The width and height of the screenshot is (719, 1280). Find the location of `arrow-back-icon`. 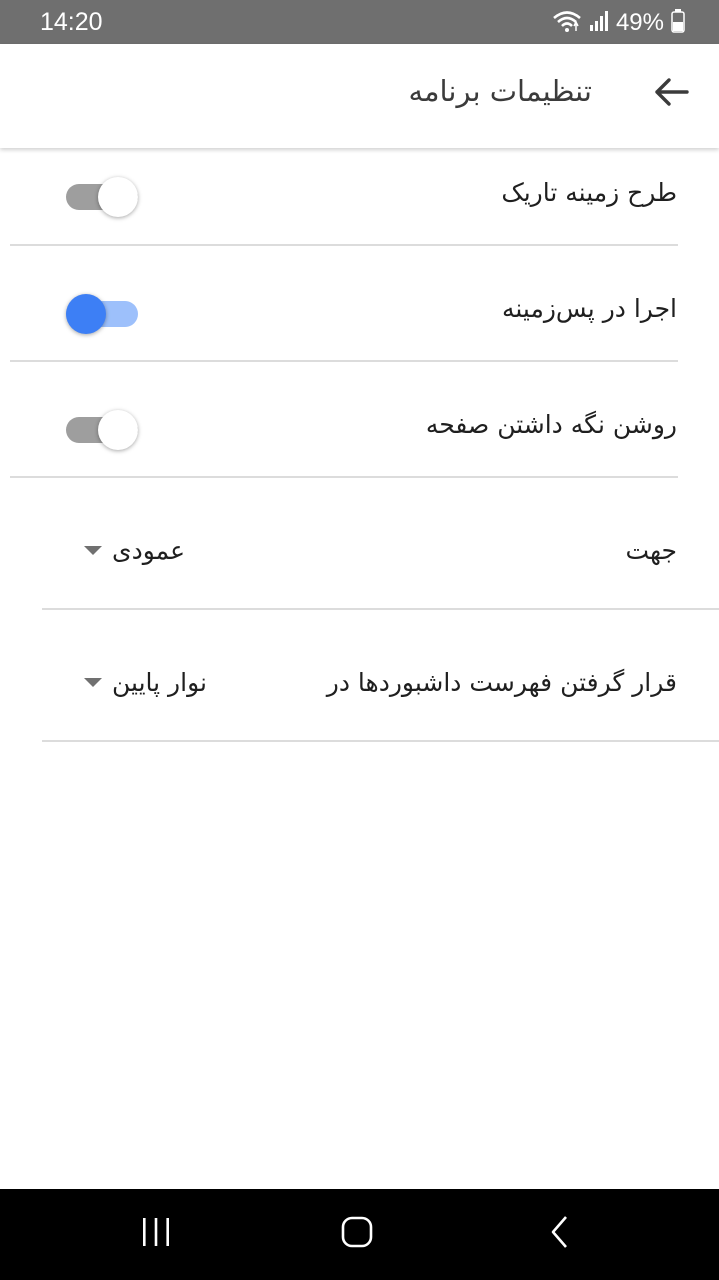

arrow-back-icon is located at coordinates (671, 94).